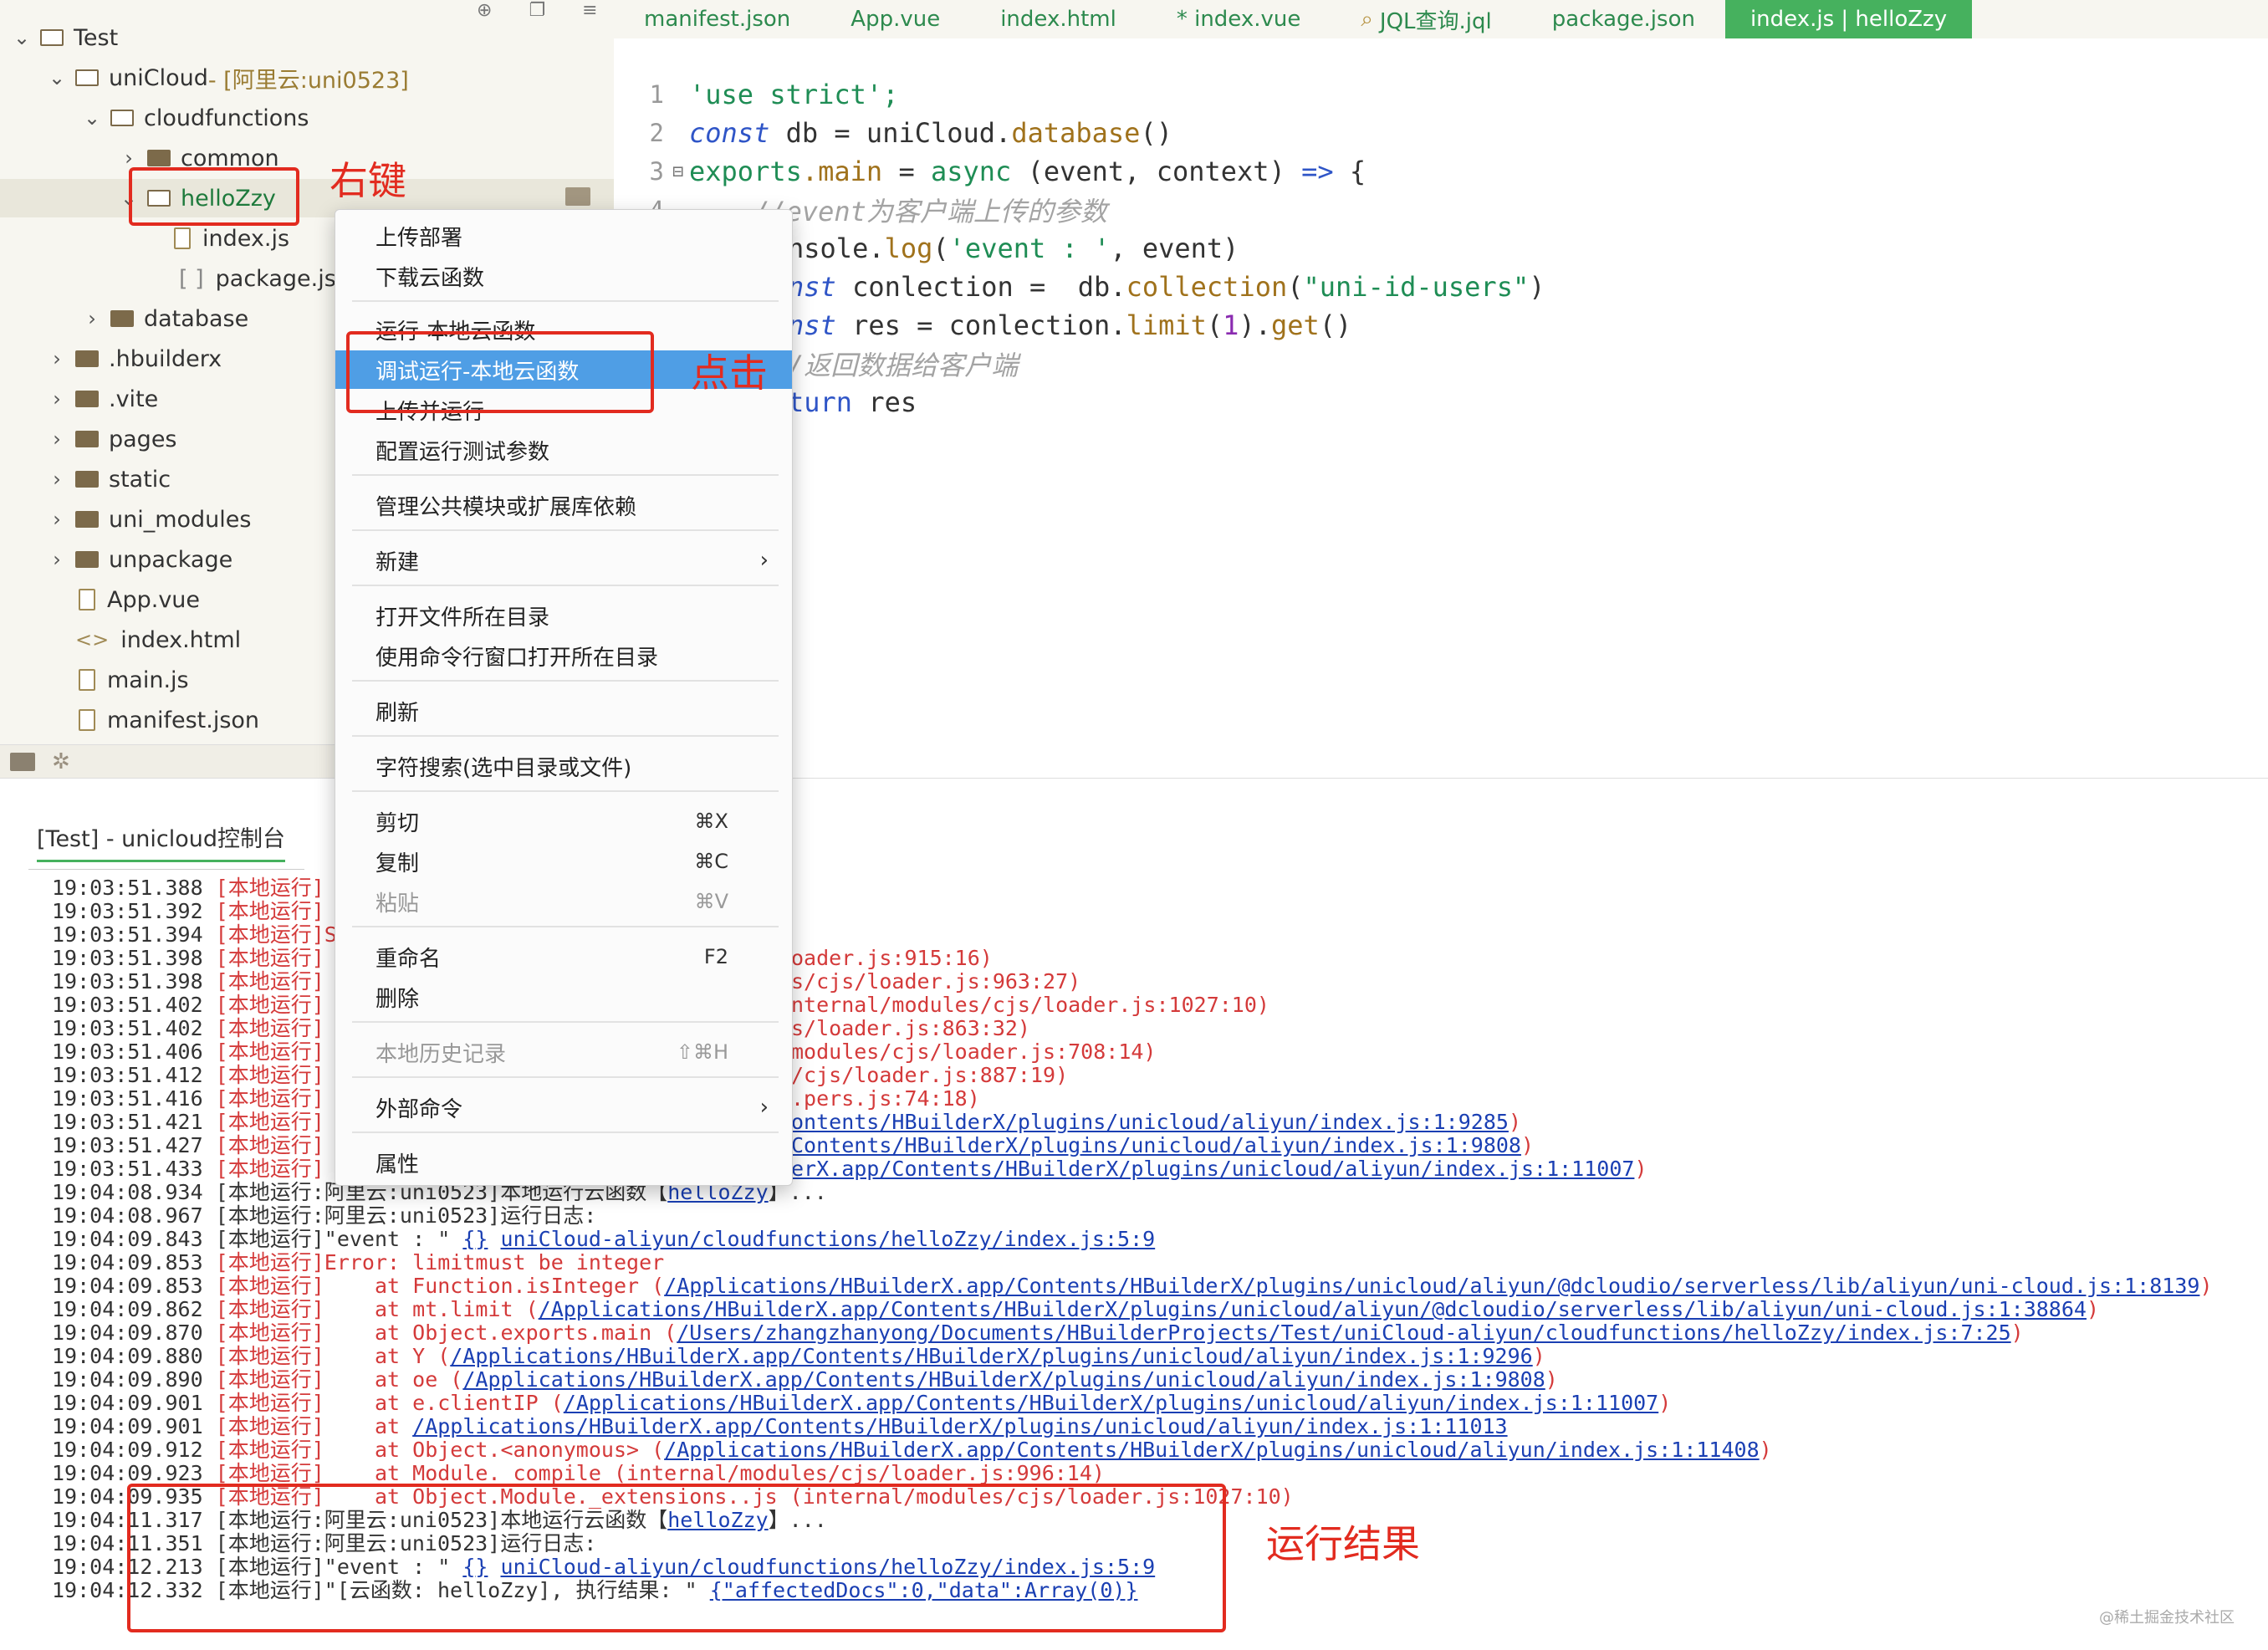 This screenshot has height=1650, width=2268. Describe the element at coordinates (1030, 1005) in the screenshot. I see `log-fragment: nternal/modules/cjs/loader.js:1027:10)` at that location.